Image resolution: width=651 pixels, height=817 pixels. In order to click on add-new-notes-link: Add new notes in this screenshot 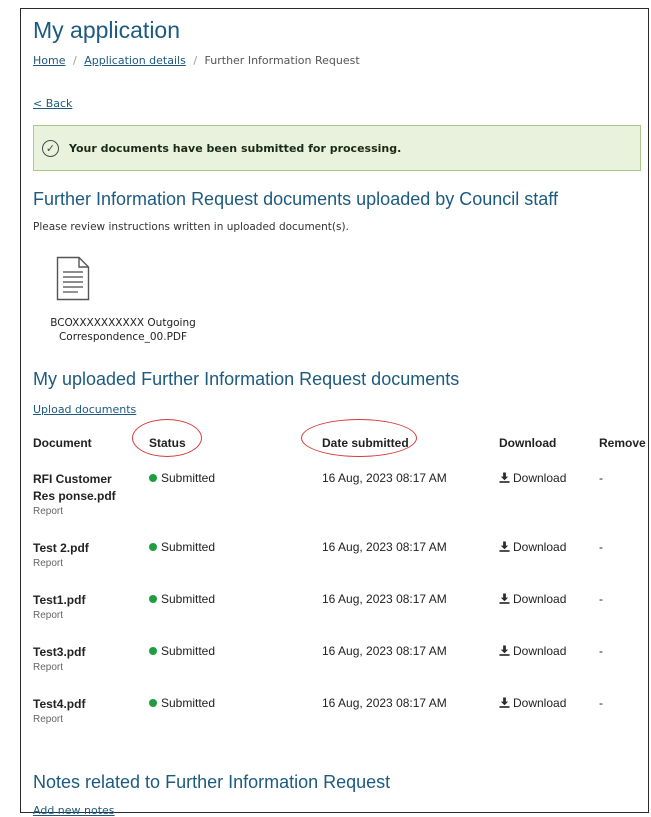, I will do `click(74, 810)`.